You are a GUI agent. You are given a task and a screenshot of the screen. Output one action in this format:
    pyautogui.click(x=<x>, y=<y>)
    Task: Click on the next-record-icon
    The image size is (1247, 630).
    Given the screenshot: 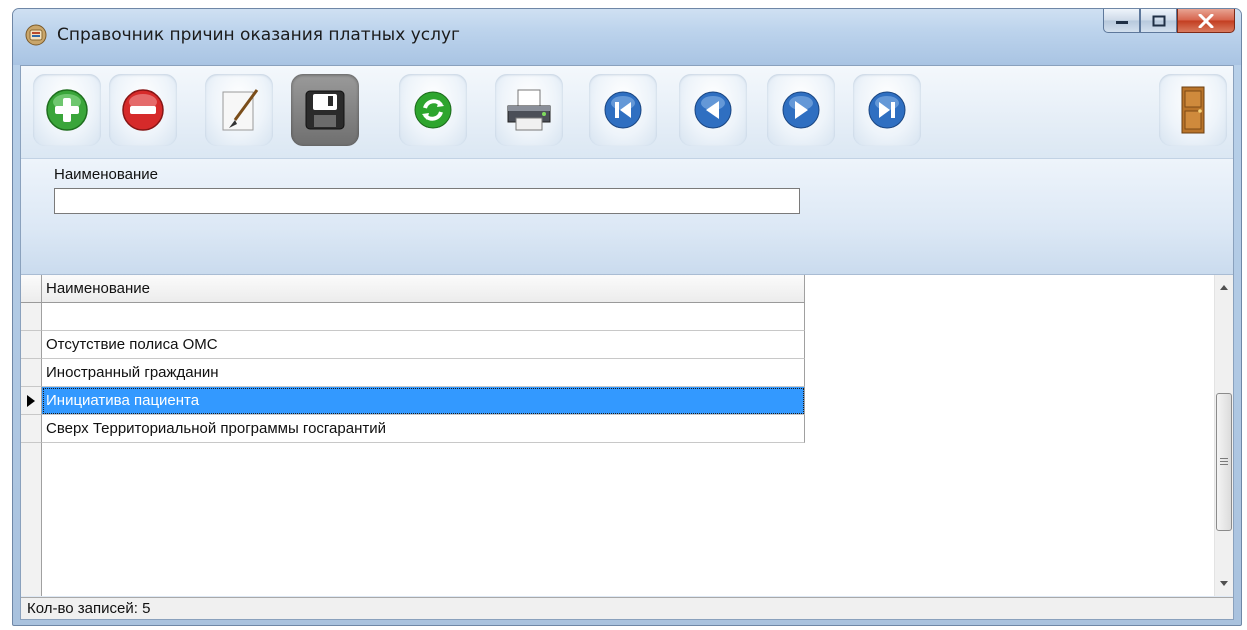 What is the action you would take?
    pyautogui.click(x=801, y=110)
    